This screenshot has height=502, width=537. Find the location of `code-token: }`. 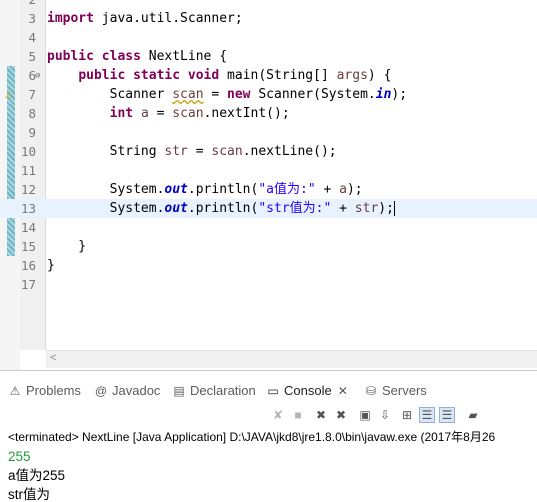

code-token: } is located at coordinates (67, 246).